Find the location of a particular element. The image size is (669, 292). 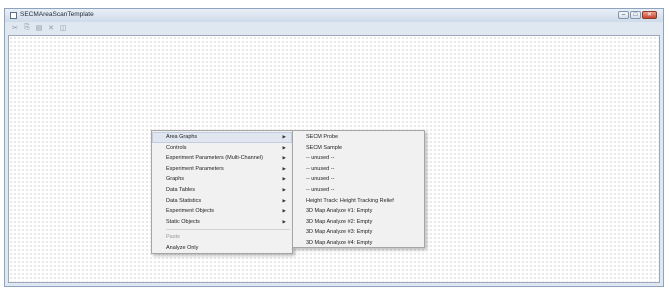

menu-item-paste: Paste is located at coordinates (173, 237).